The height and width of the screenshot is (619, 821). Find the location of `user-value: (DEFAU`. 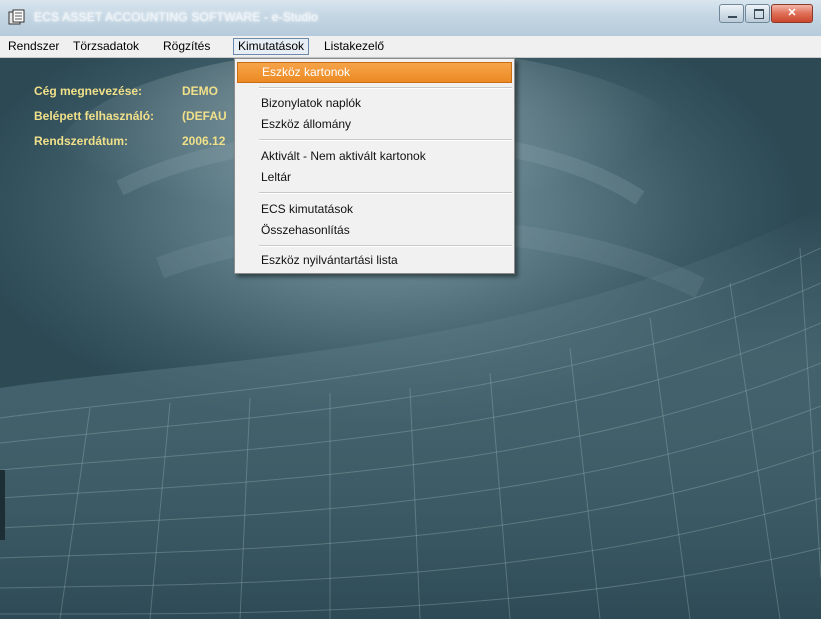

user-value: (DEFAU is located at coordinates (204, 116).